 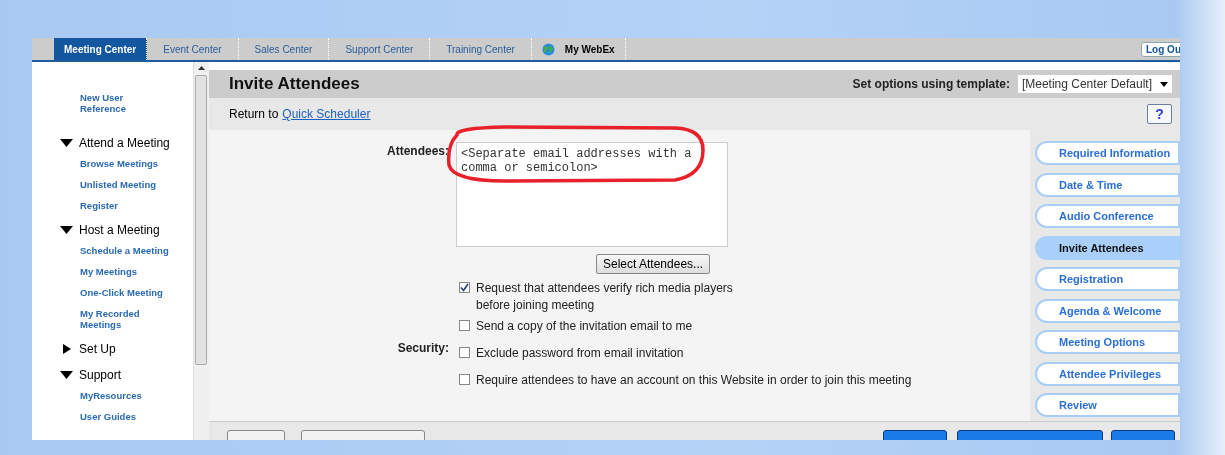 I want to click on sidebar-section: Support, so click(x=91, y=375).